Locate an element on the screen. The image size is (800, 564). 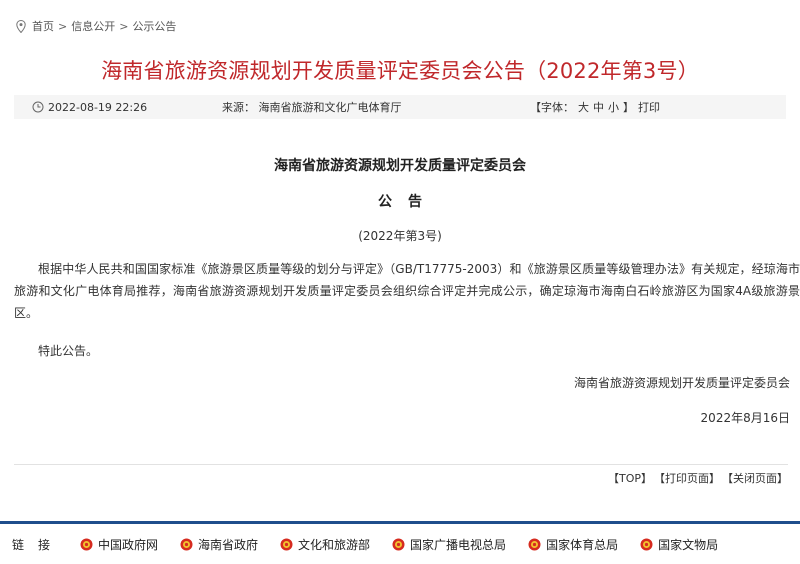
article-source: 来源： 海南省旅游和文化广电体育厅 is located at coordinates (312, 107).